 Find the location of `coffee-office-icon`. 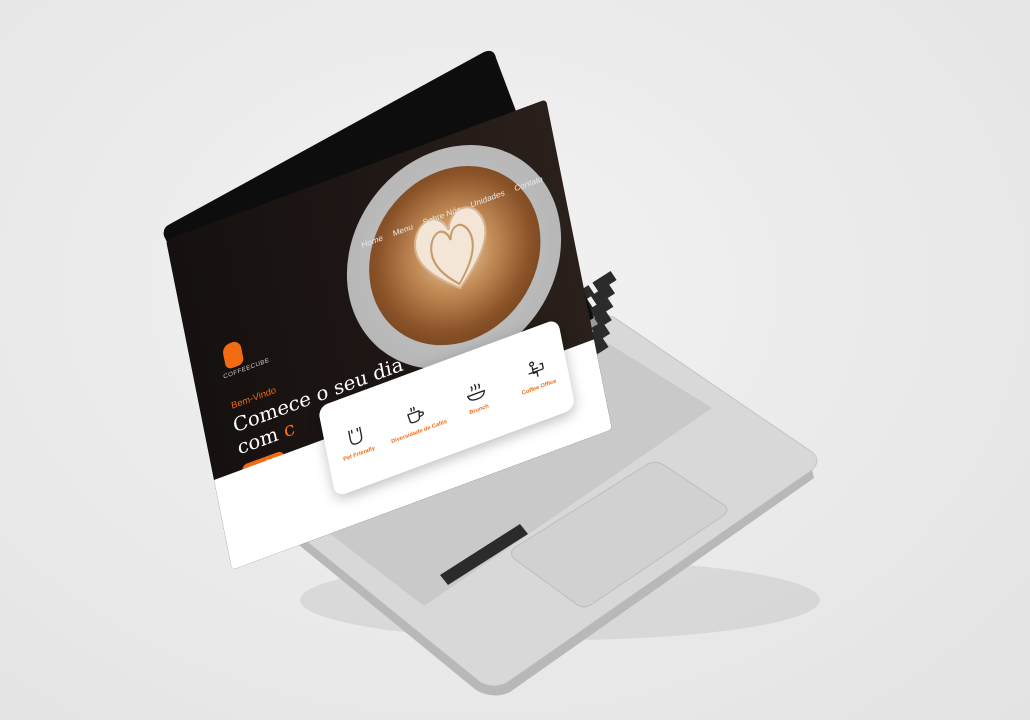

coffee-office-icon is located at coordinates (536, 369).